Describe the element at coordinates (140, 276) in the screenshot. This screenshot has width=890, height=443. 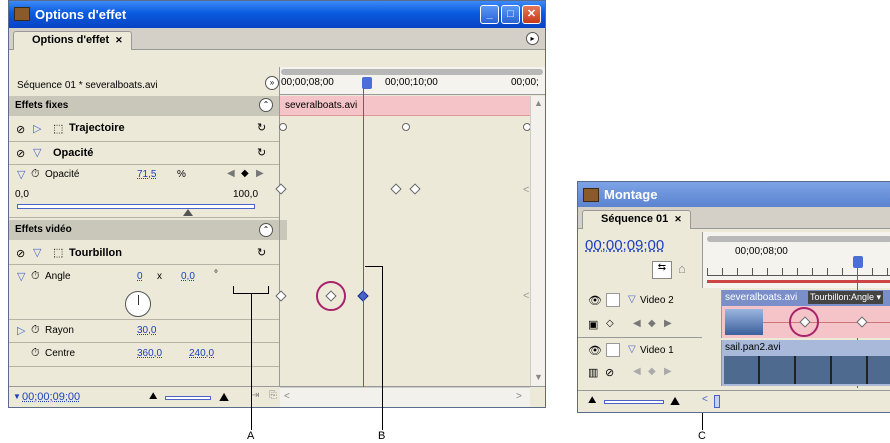
I see `angle-turns-value: 0` at that location.